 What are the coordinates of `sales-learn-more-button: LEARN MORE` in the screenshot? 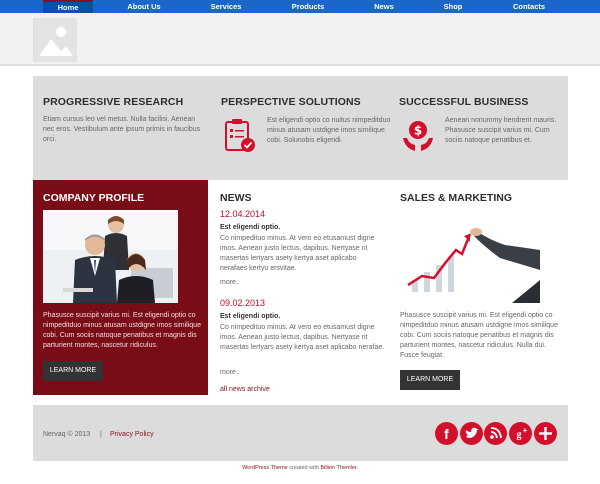 It's located at (430, 380).